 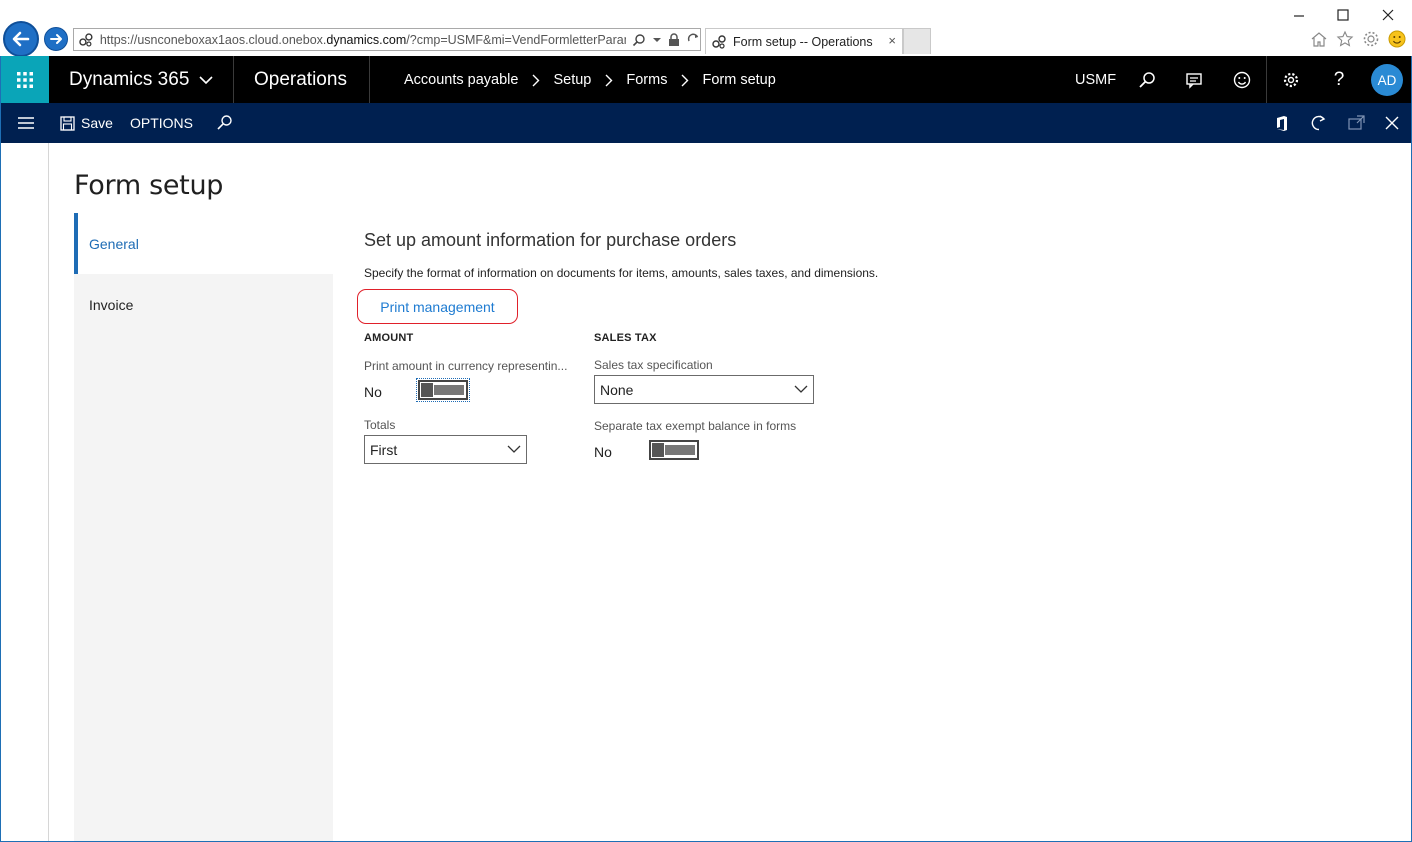 What do you see at coordinates (1242, 80) in the screenshot?
I see `feedback-smiley-icon` at bounding box center [1242, 80].